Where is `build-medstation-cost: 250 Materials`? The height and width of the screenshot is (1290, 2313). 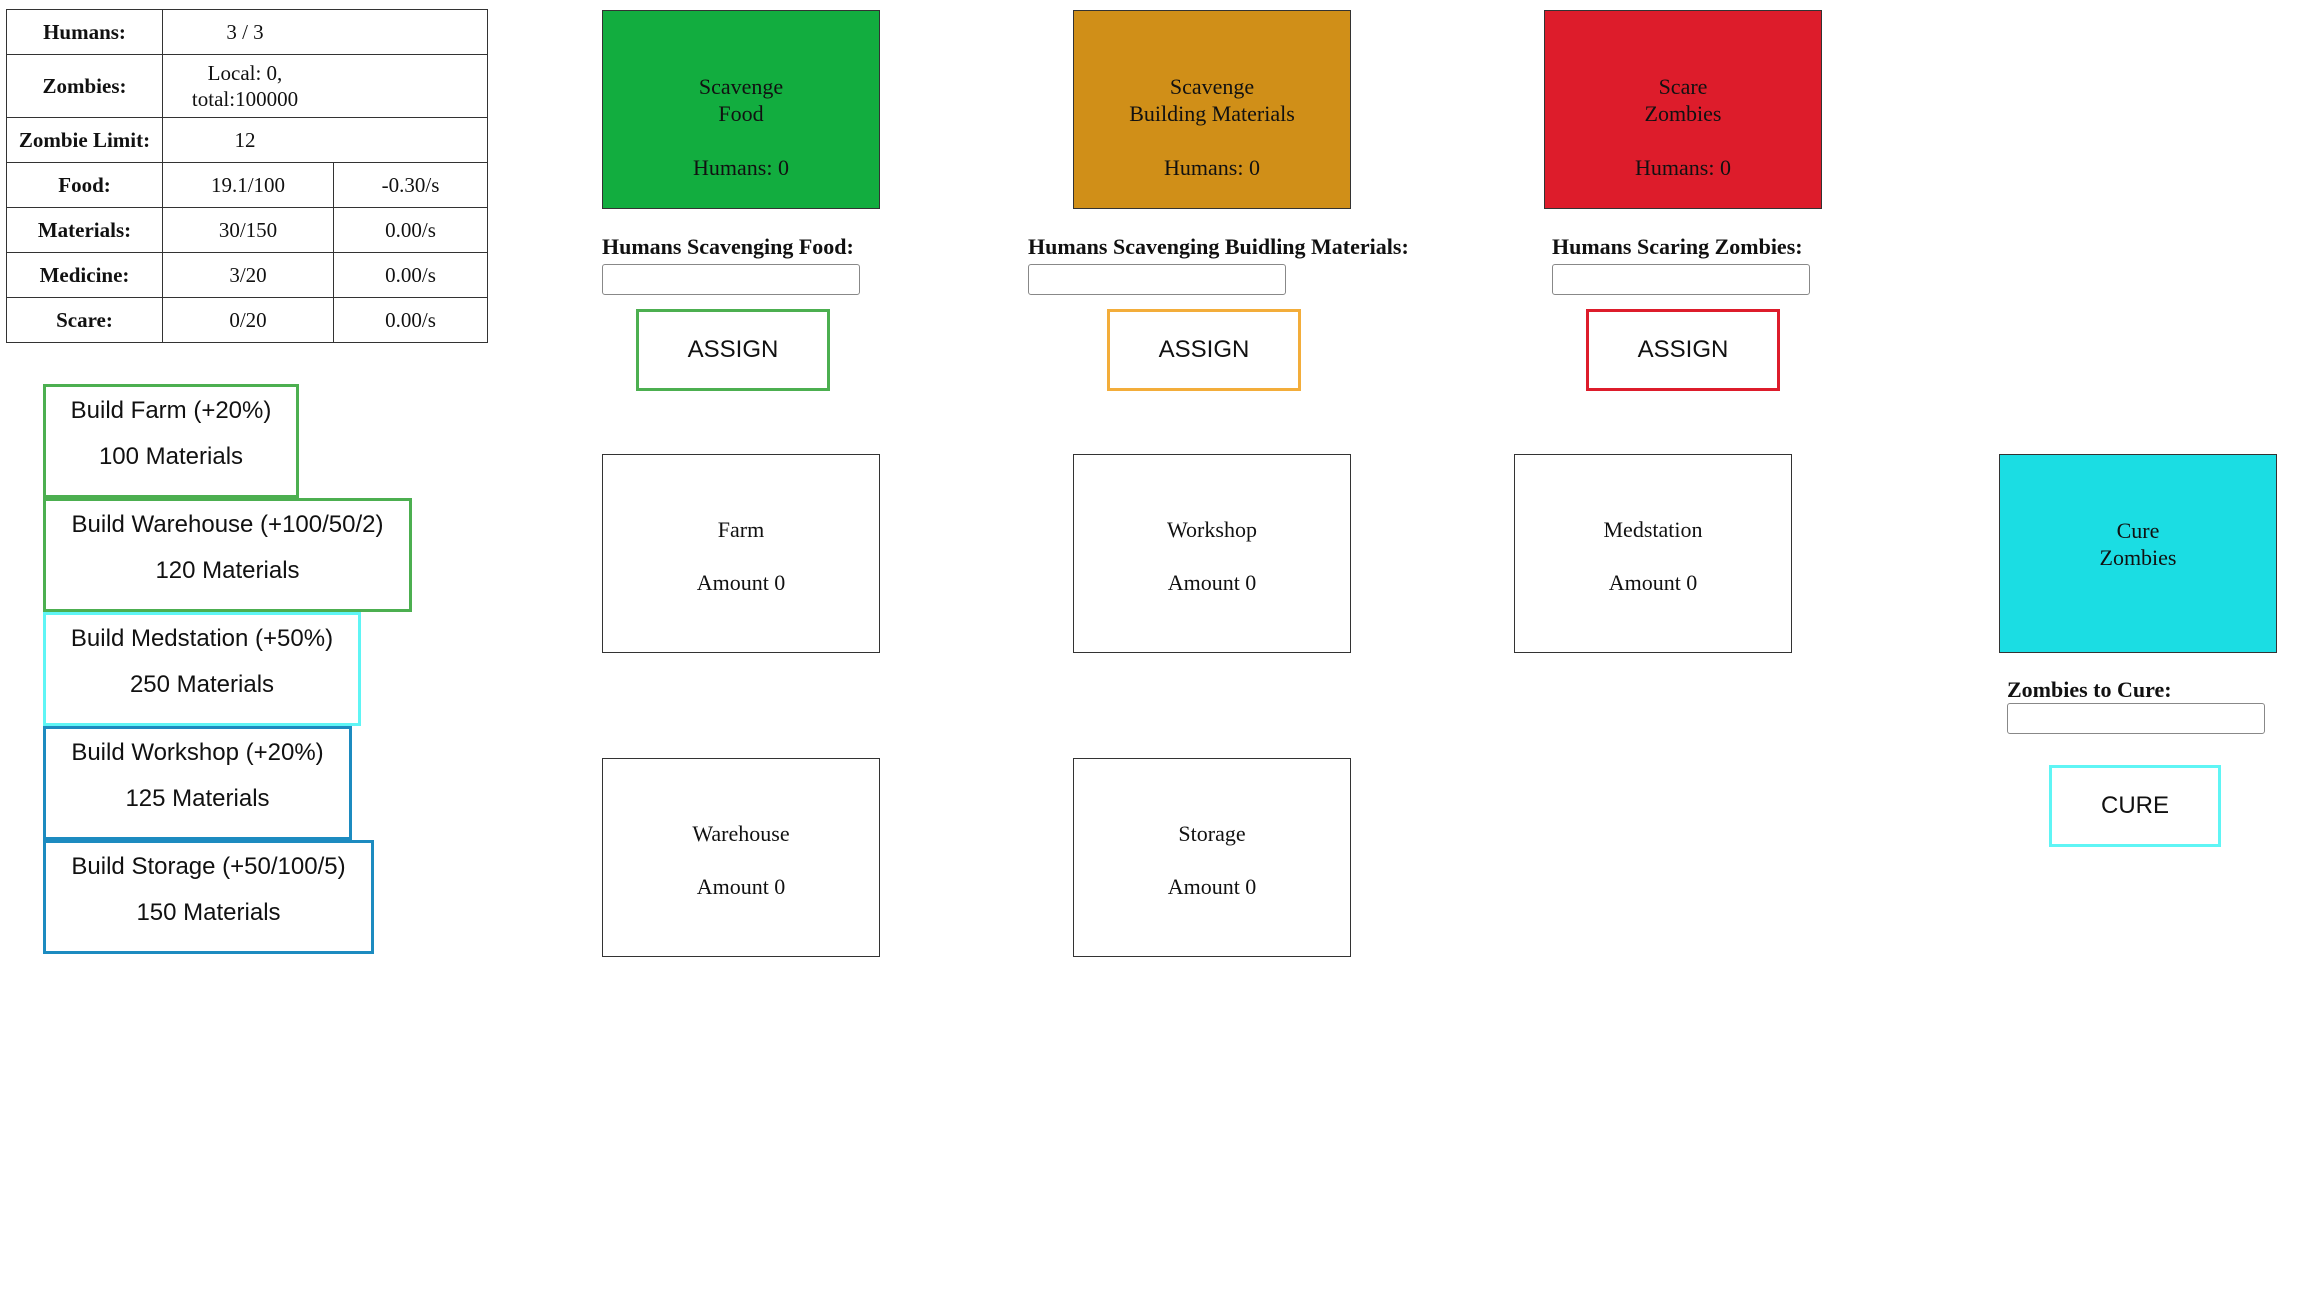 build-medstation-cost: 250 Materials is located at coordinates (202, 684).